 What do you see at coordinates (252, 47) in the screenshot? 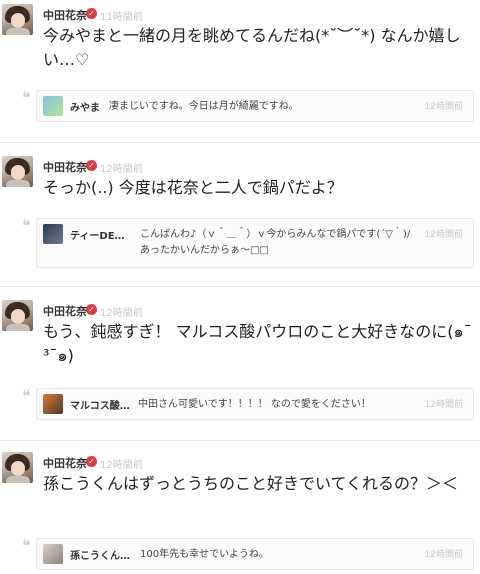
I see `post-text: 今みやまと一緒の月を眺めてるんだね(*˘︶˘*) なんか嬉しい…♡` at bounding box center [252, 47].